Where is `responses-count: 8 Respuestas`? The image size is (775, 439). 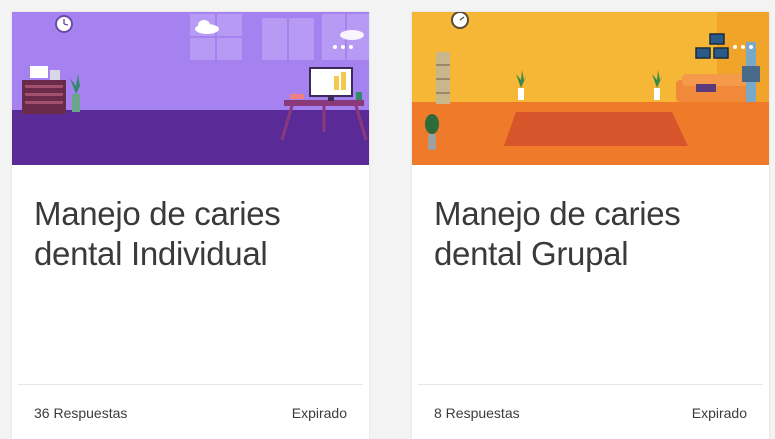
responses-count: 8 Respuestas is located at coordinates (477, 413).